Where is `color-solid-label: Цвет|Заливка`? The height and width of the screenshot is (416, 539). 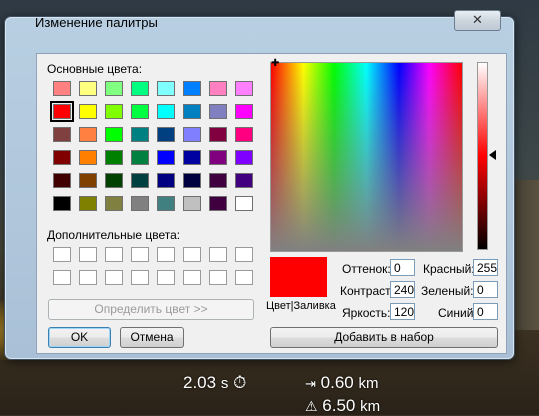 color-solid-label: Цвет|Заливка is located at coordinates (301, 306).